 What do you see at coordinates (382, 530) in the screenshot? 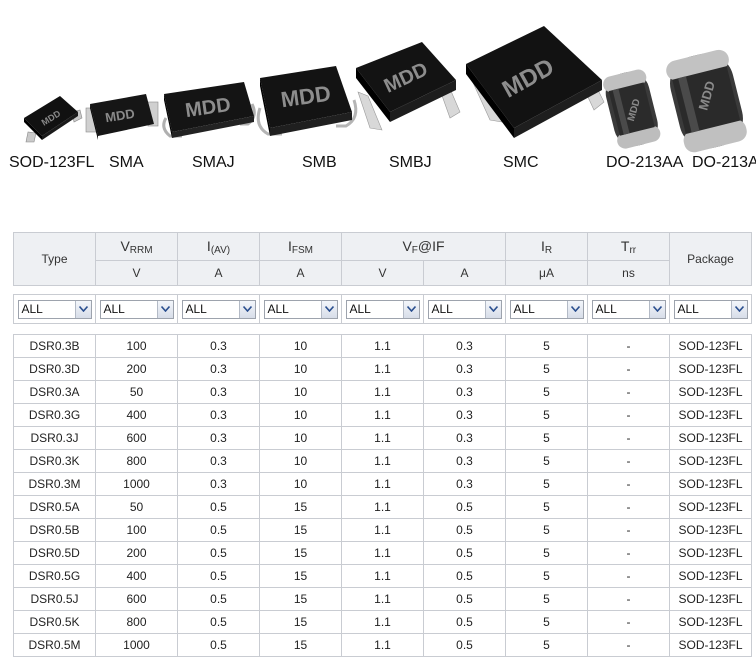
I see `table-row: DSR0.5B 100 0.5 15 1.1 0.5 5- SOD-123FL` at bounding box center [382, 530].